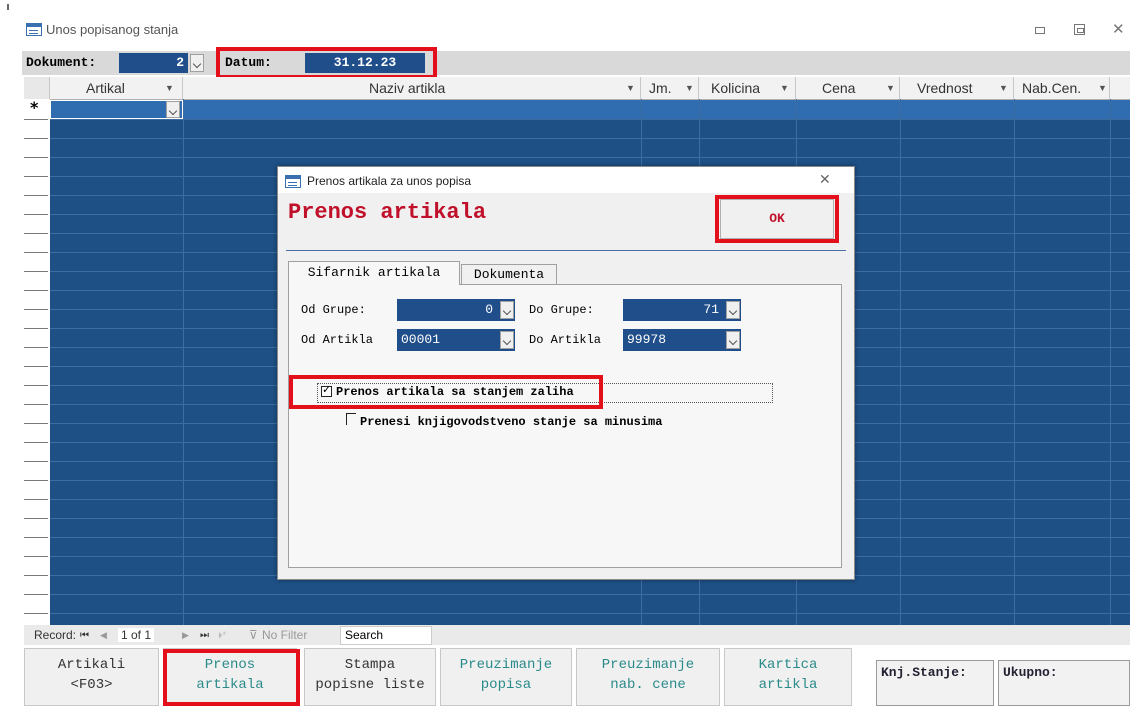 The height and width of the screenshot is (706, 1130). What do you see at coordinates (136, 635) in the screenshot?
I see `record-position: 1 of 1` at bounding box center [136, 635].